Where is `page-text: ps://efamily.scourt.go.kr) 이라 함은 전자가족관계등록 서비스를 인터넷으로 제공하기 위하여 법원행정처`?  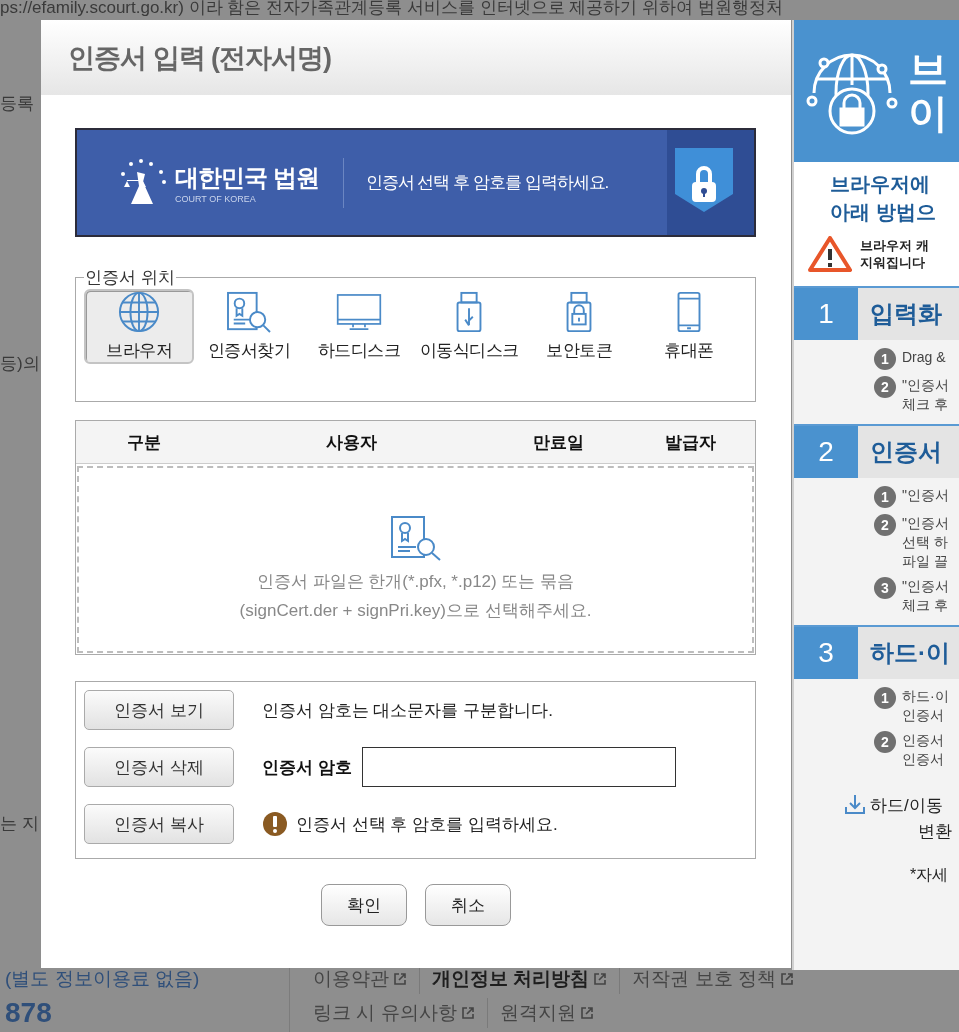
page-text: ps://efamily.scourt.go.kr) 이라 함은 전자가족관계등록 서비스를 인터넷으로 제공하기 위하여 법원행정처 is located at coordinates (392, 9).